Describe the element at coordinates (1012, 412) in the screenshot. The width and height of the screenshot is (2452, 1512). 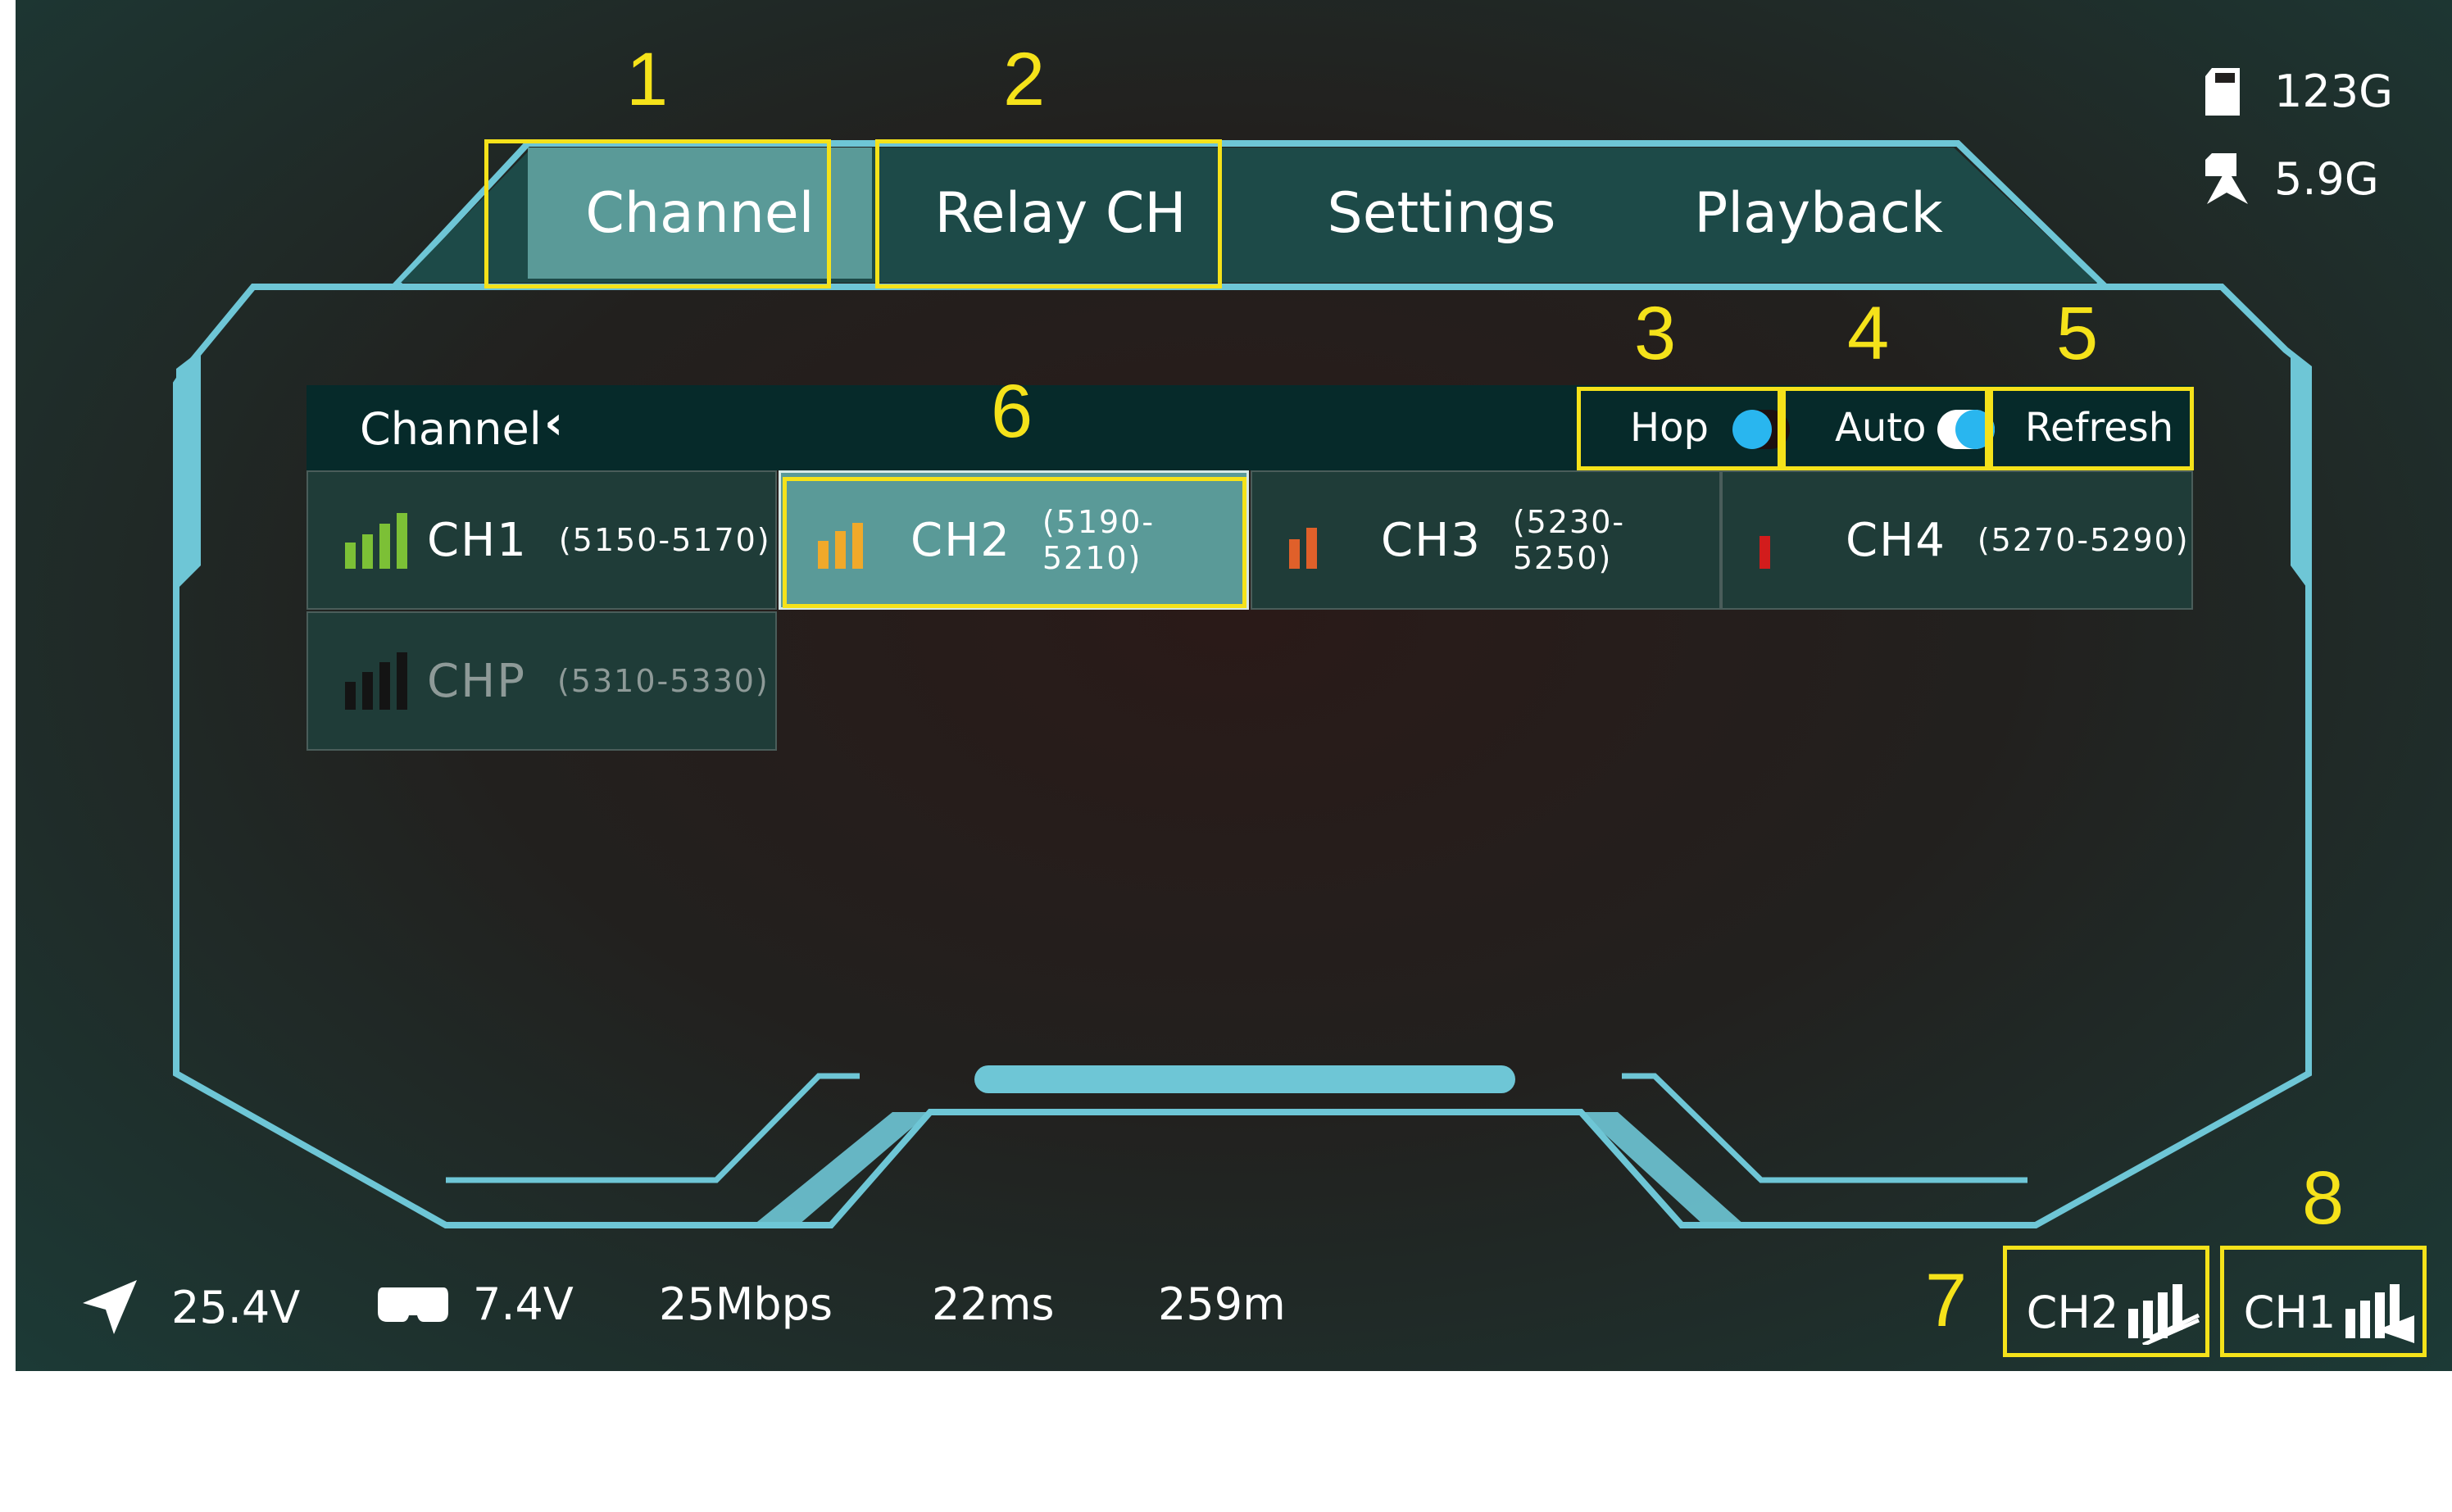
I see `annotation-number-6: 6` at that location.